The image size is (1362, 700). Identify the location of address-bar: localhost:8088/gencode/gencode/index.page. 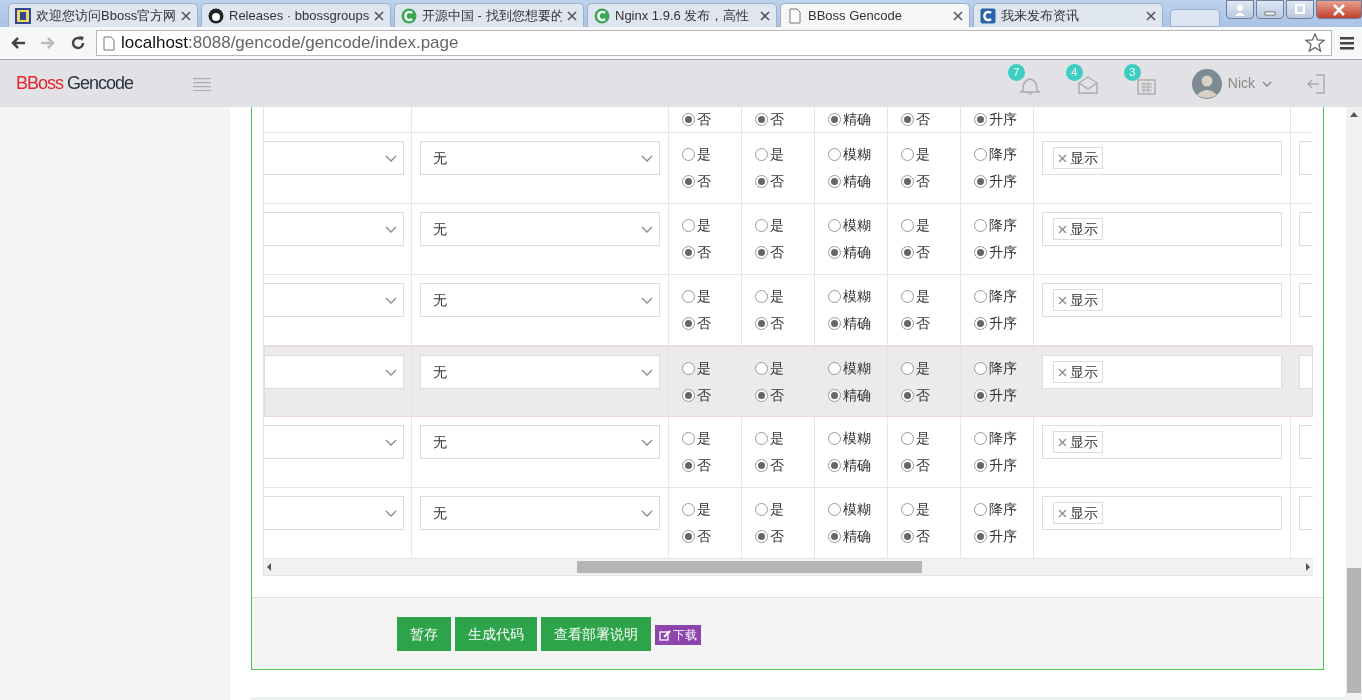
(714, 43).